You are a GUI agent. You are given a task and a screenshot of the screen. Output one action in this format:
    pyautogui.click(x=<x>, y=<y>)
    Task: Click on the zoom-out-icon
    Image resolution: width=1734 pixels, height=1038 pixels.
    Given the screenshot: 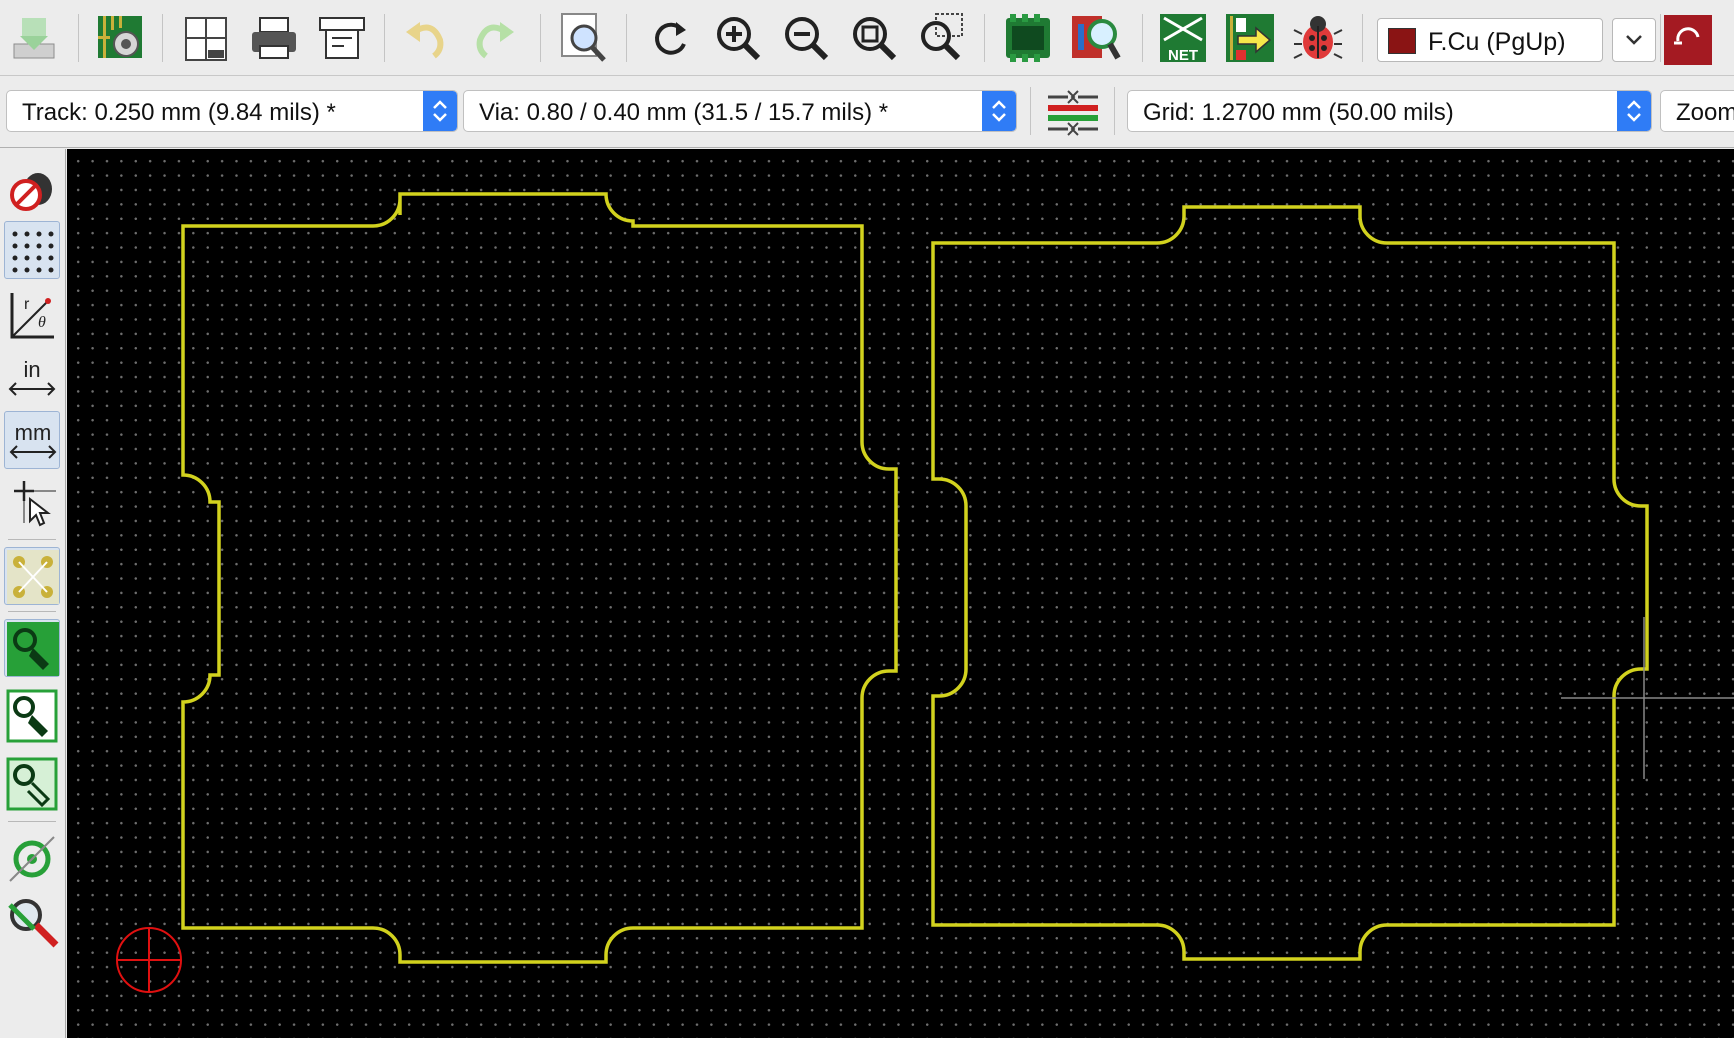 What is the action you would take?
    pyautogui.click(x=806, y=38)
    